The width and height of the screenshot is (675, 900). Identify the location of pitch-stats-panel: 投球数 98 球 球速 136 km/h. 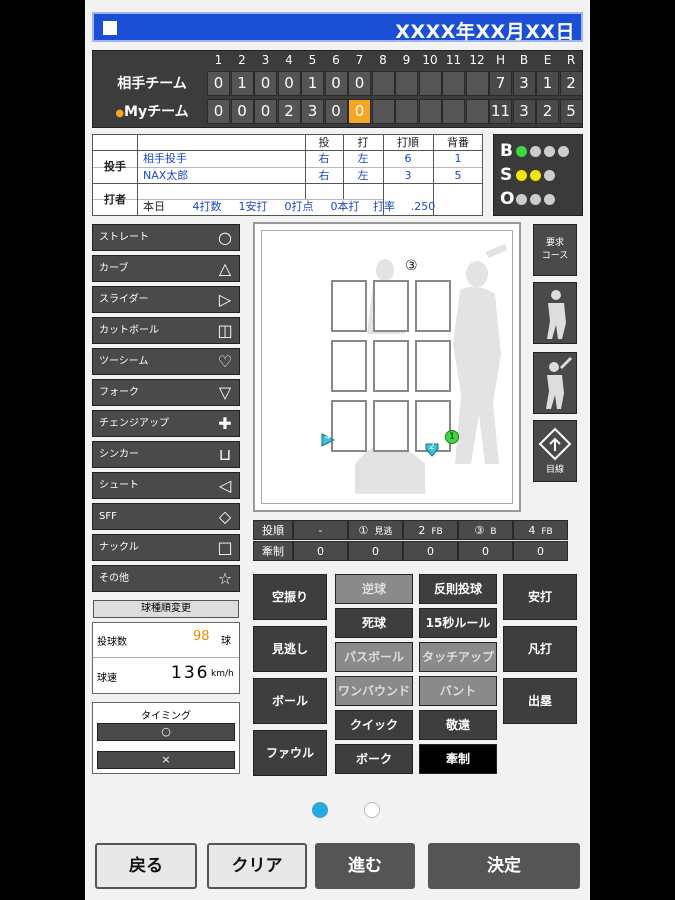
(166, 658).